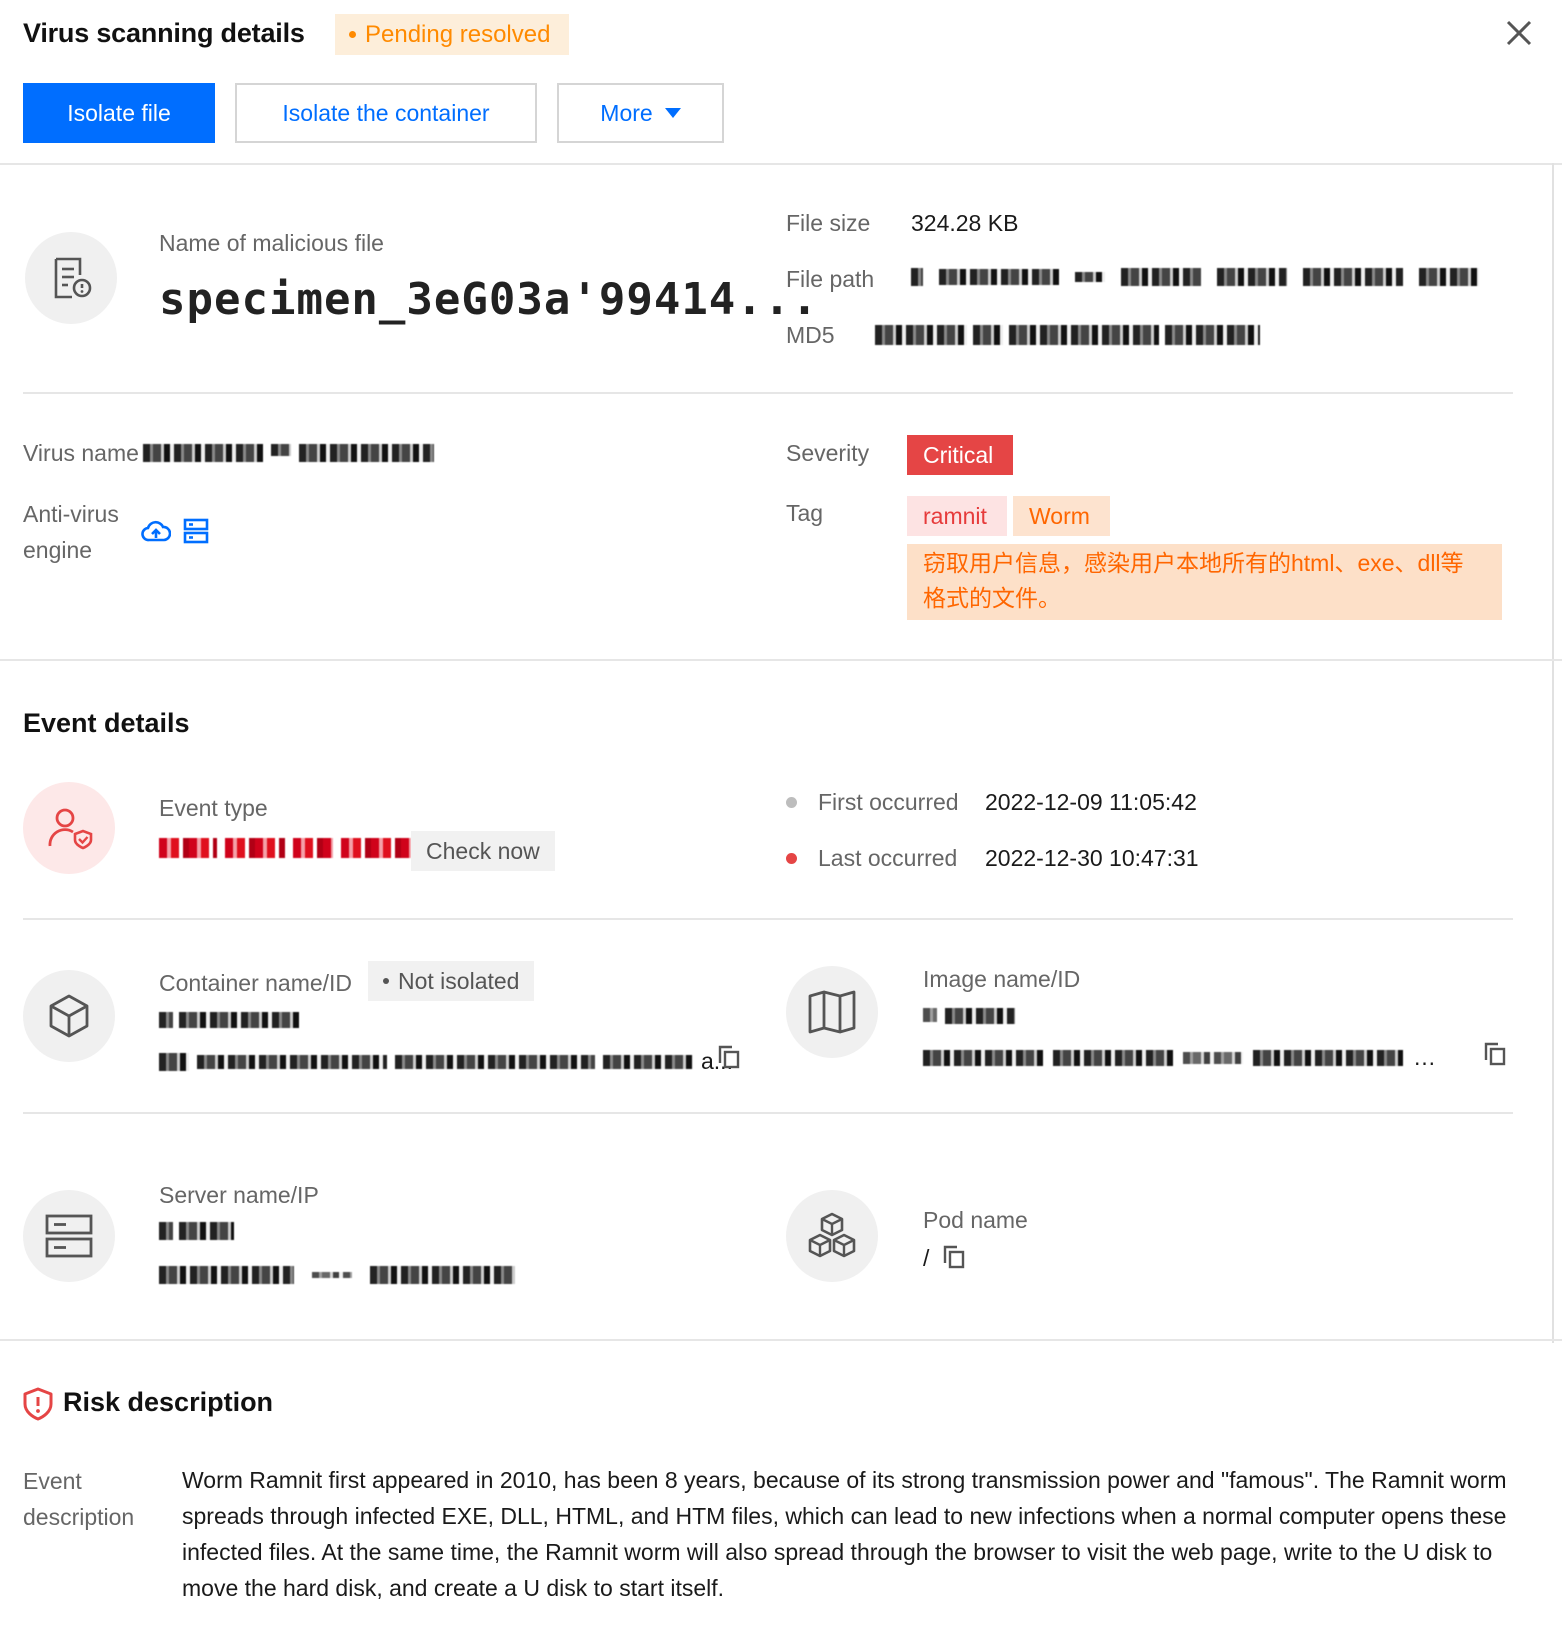  What do you see at coordinates (58, 550) in the screenshot?
I see `antivirus-engine-label-2: engine` at bounding box center [58, 550].